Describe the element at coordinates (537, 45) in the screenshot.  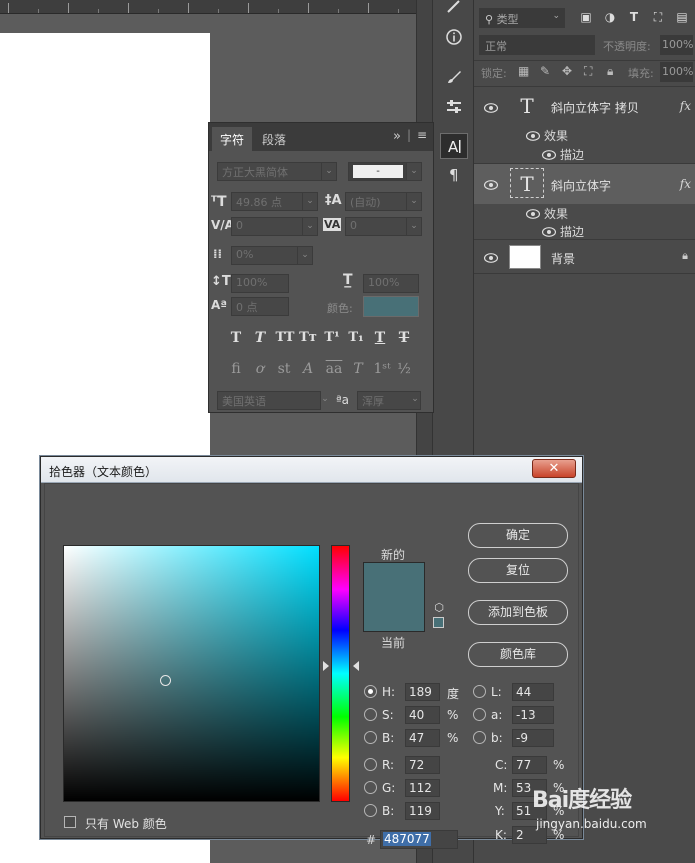
I see `blend-mode-select: 正常` at that location.